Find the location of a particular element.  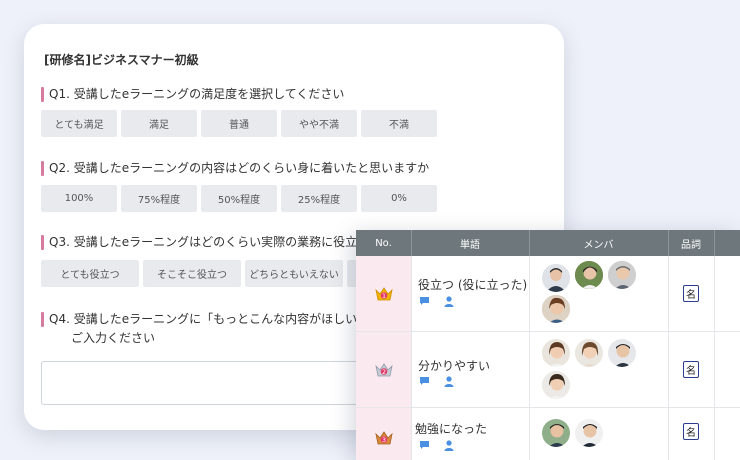

result-row: 1 役立つ (役に立った) 名 is located at coordinates (548, 294).